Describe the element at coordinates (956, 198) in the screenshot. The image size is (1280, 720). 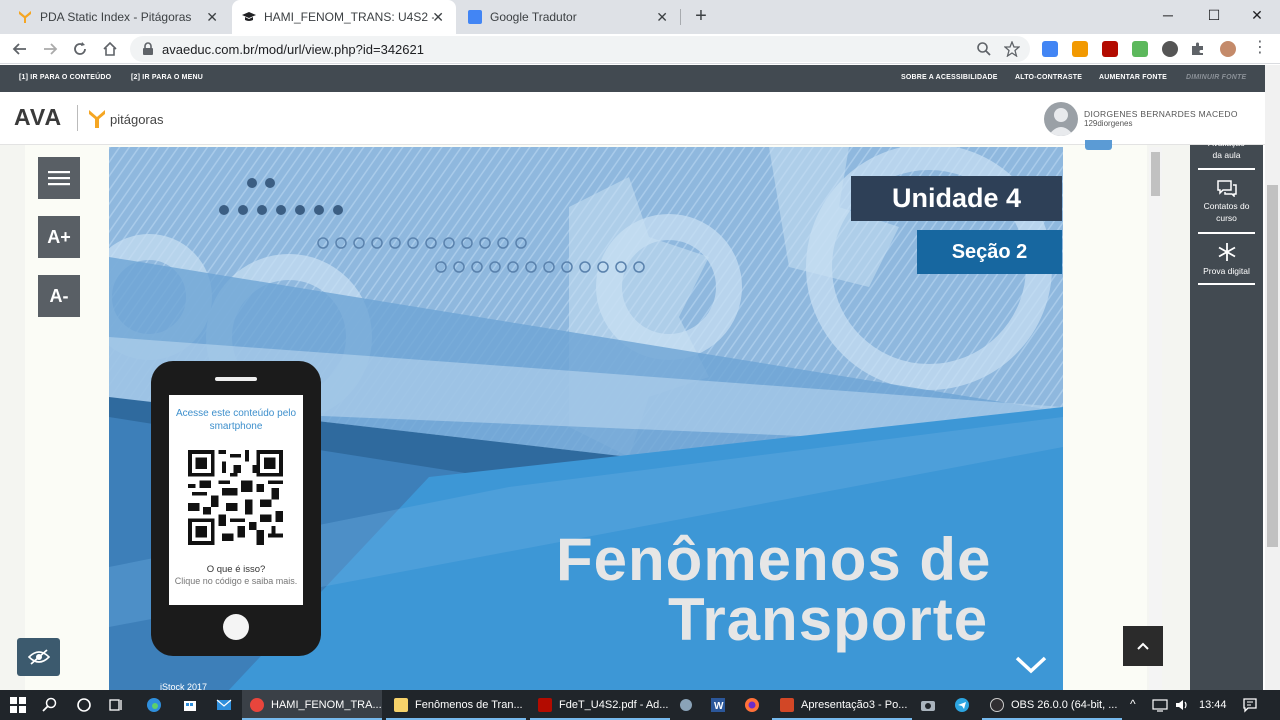
I see `unit-label: Unidade 4` at that location.